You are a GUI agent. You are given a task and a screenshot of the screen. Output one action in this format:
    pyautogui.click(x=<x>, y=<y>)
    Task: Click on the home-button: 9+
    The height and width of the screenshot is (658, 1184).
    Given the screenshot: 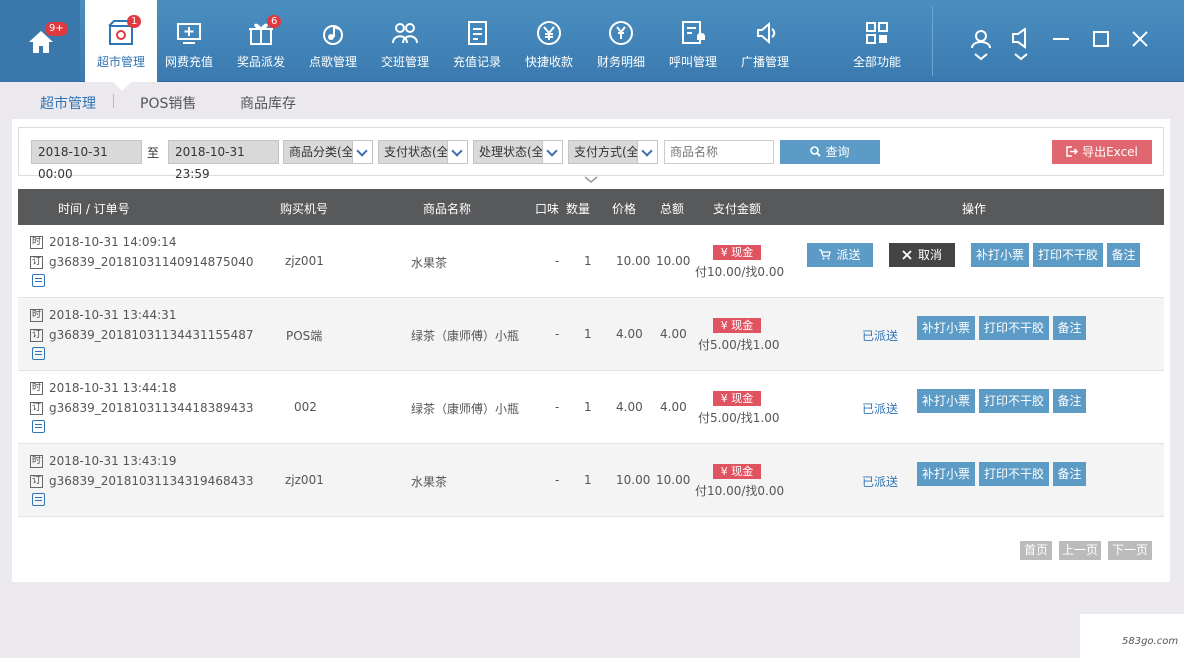 What is the action you would take?
    pyautogui.click(x=40, y=41)
    